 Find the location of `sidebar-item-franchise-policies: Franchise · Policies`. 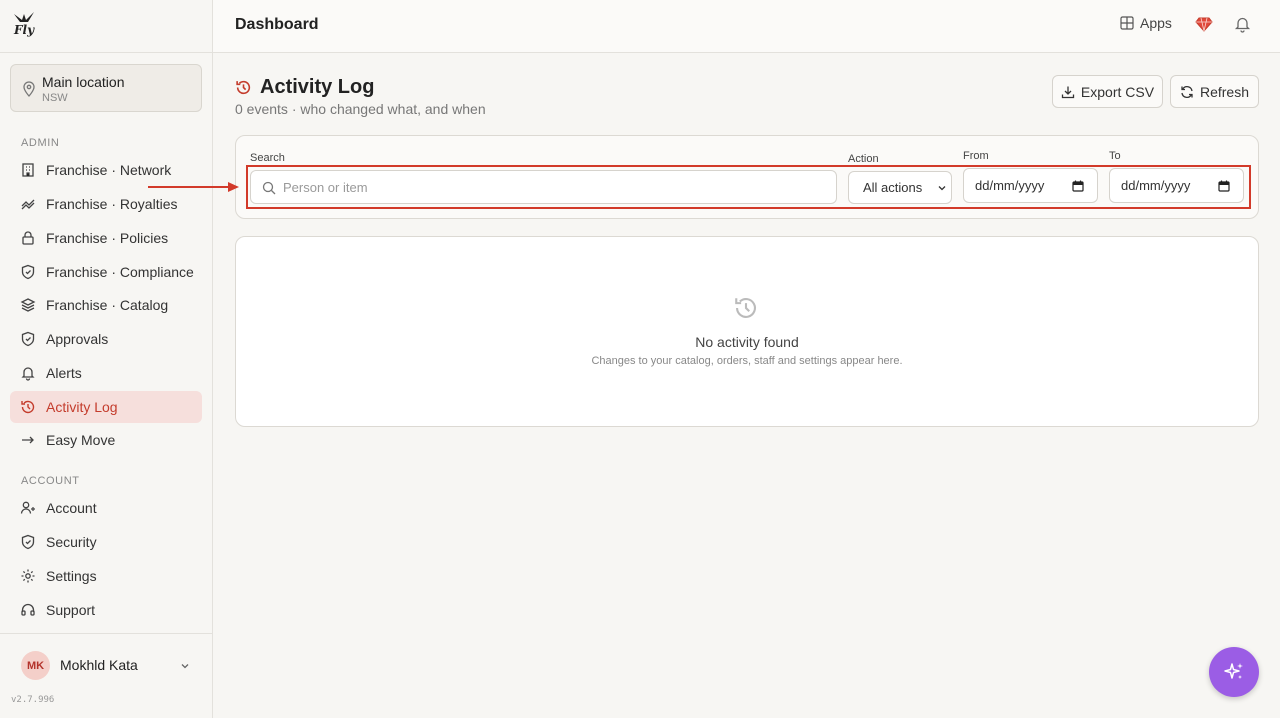

sidebar-item-franchise-policies: Franchise · Policies is located at coordinates (106, 238).